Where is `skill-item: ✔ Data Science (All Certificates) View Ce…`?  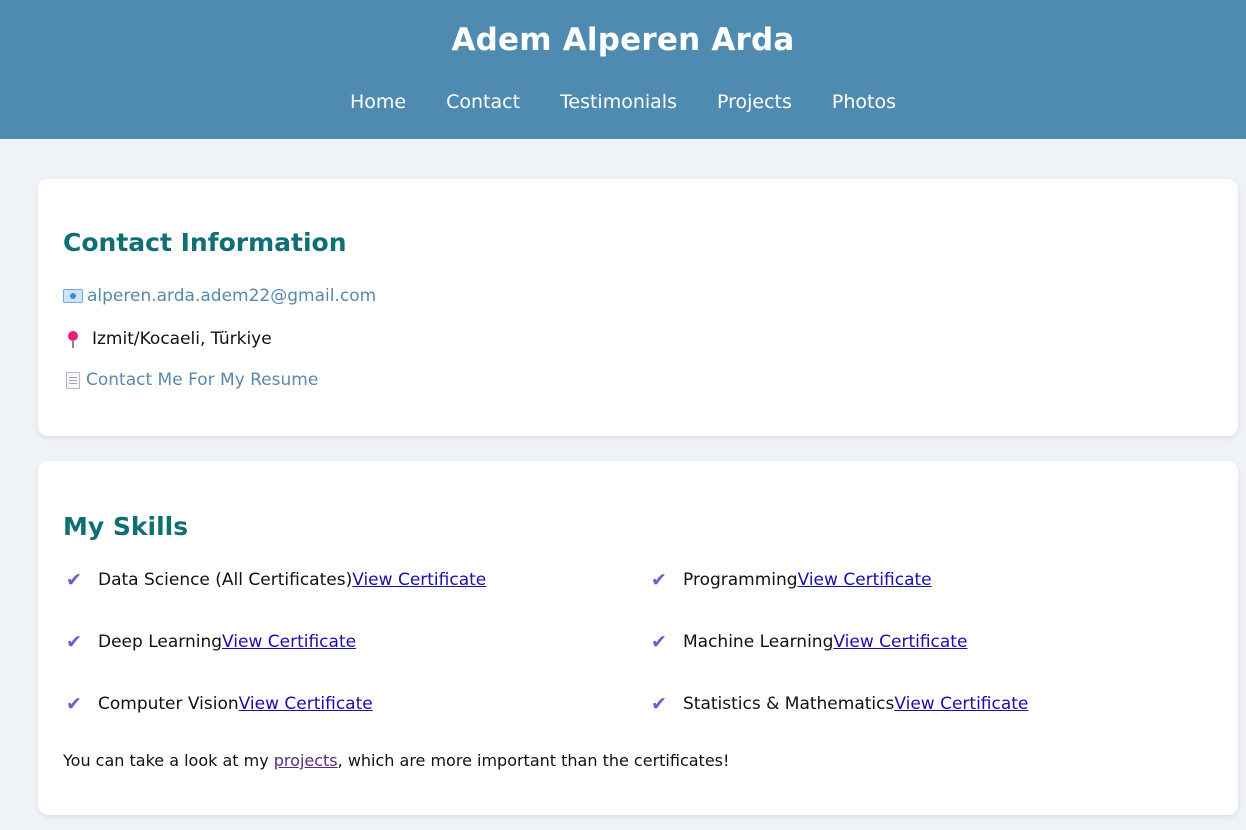
skill-item: ✔ Data Science (All Certificates) View Ce… is located at coordinates (274, 580).